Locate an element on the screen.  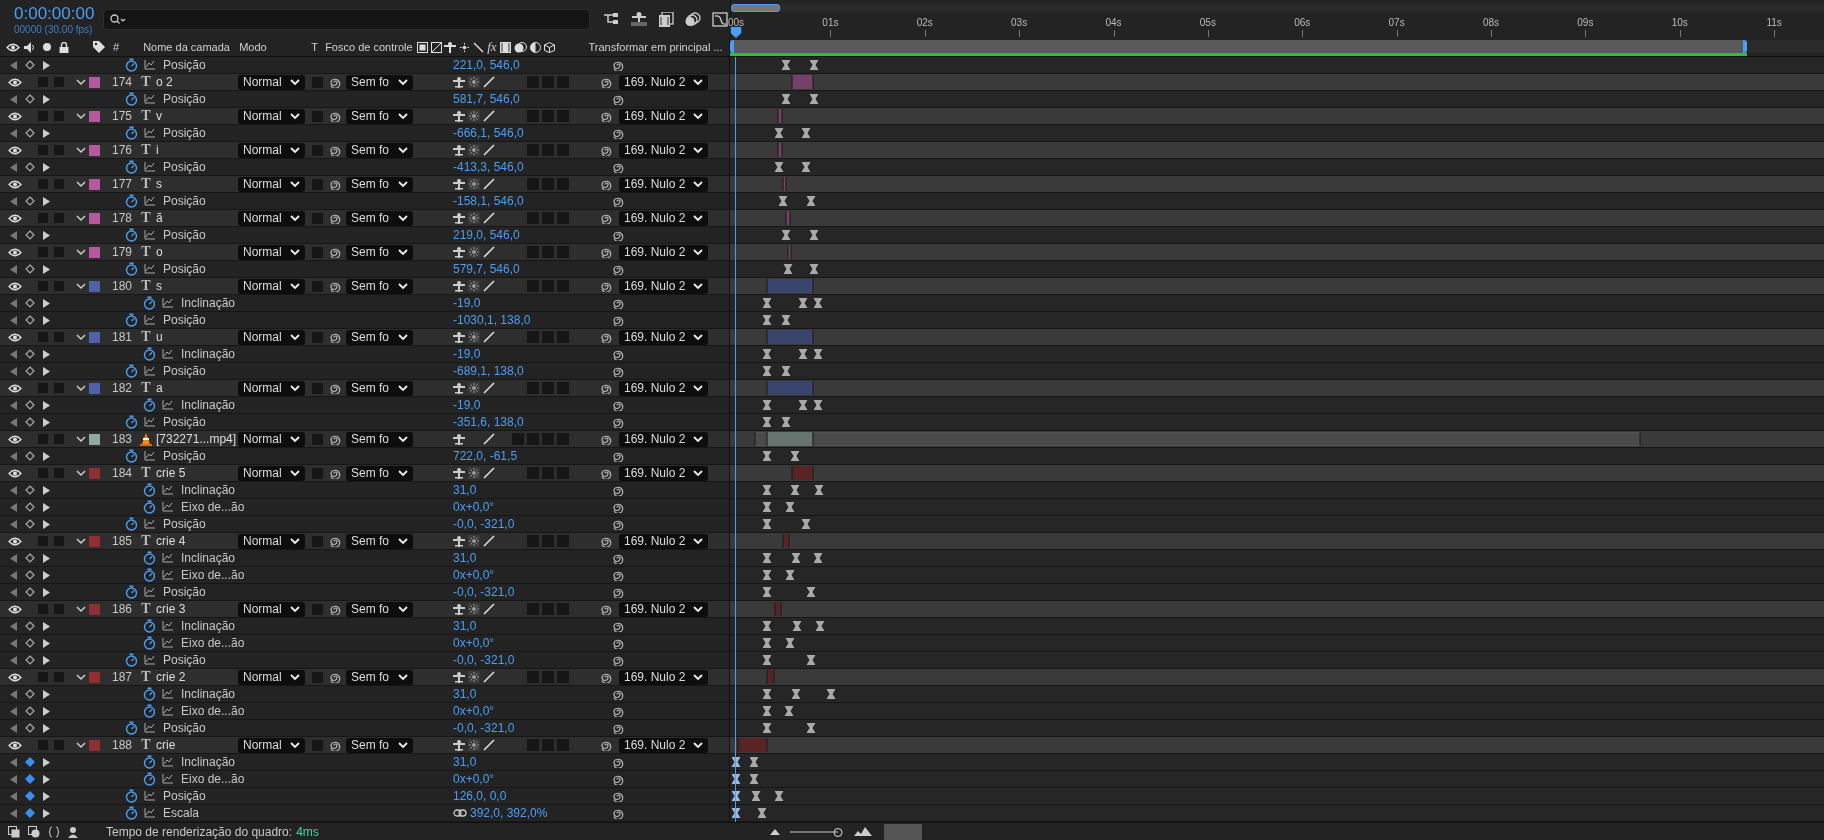
property-value: 221,0, 546,0 is located at coordinates (486, 65).